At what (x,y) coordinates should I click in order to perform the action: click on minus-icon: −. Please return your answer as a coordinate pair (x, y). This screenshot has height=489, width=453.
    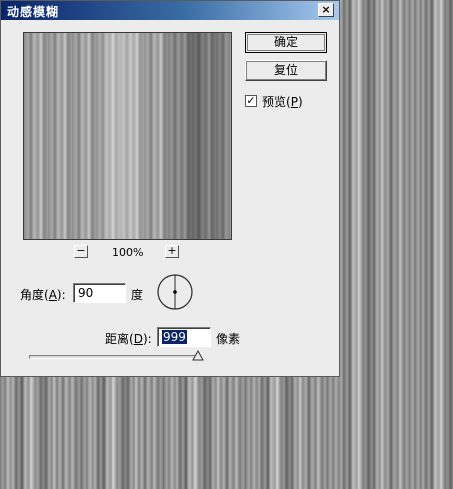
    Looking at the image, I should click on (81, 250).